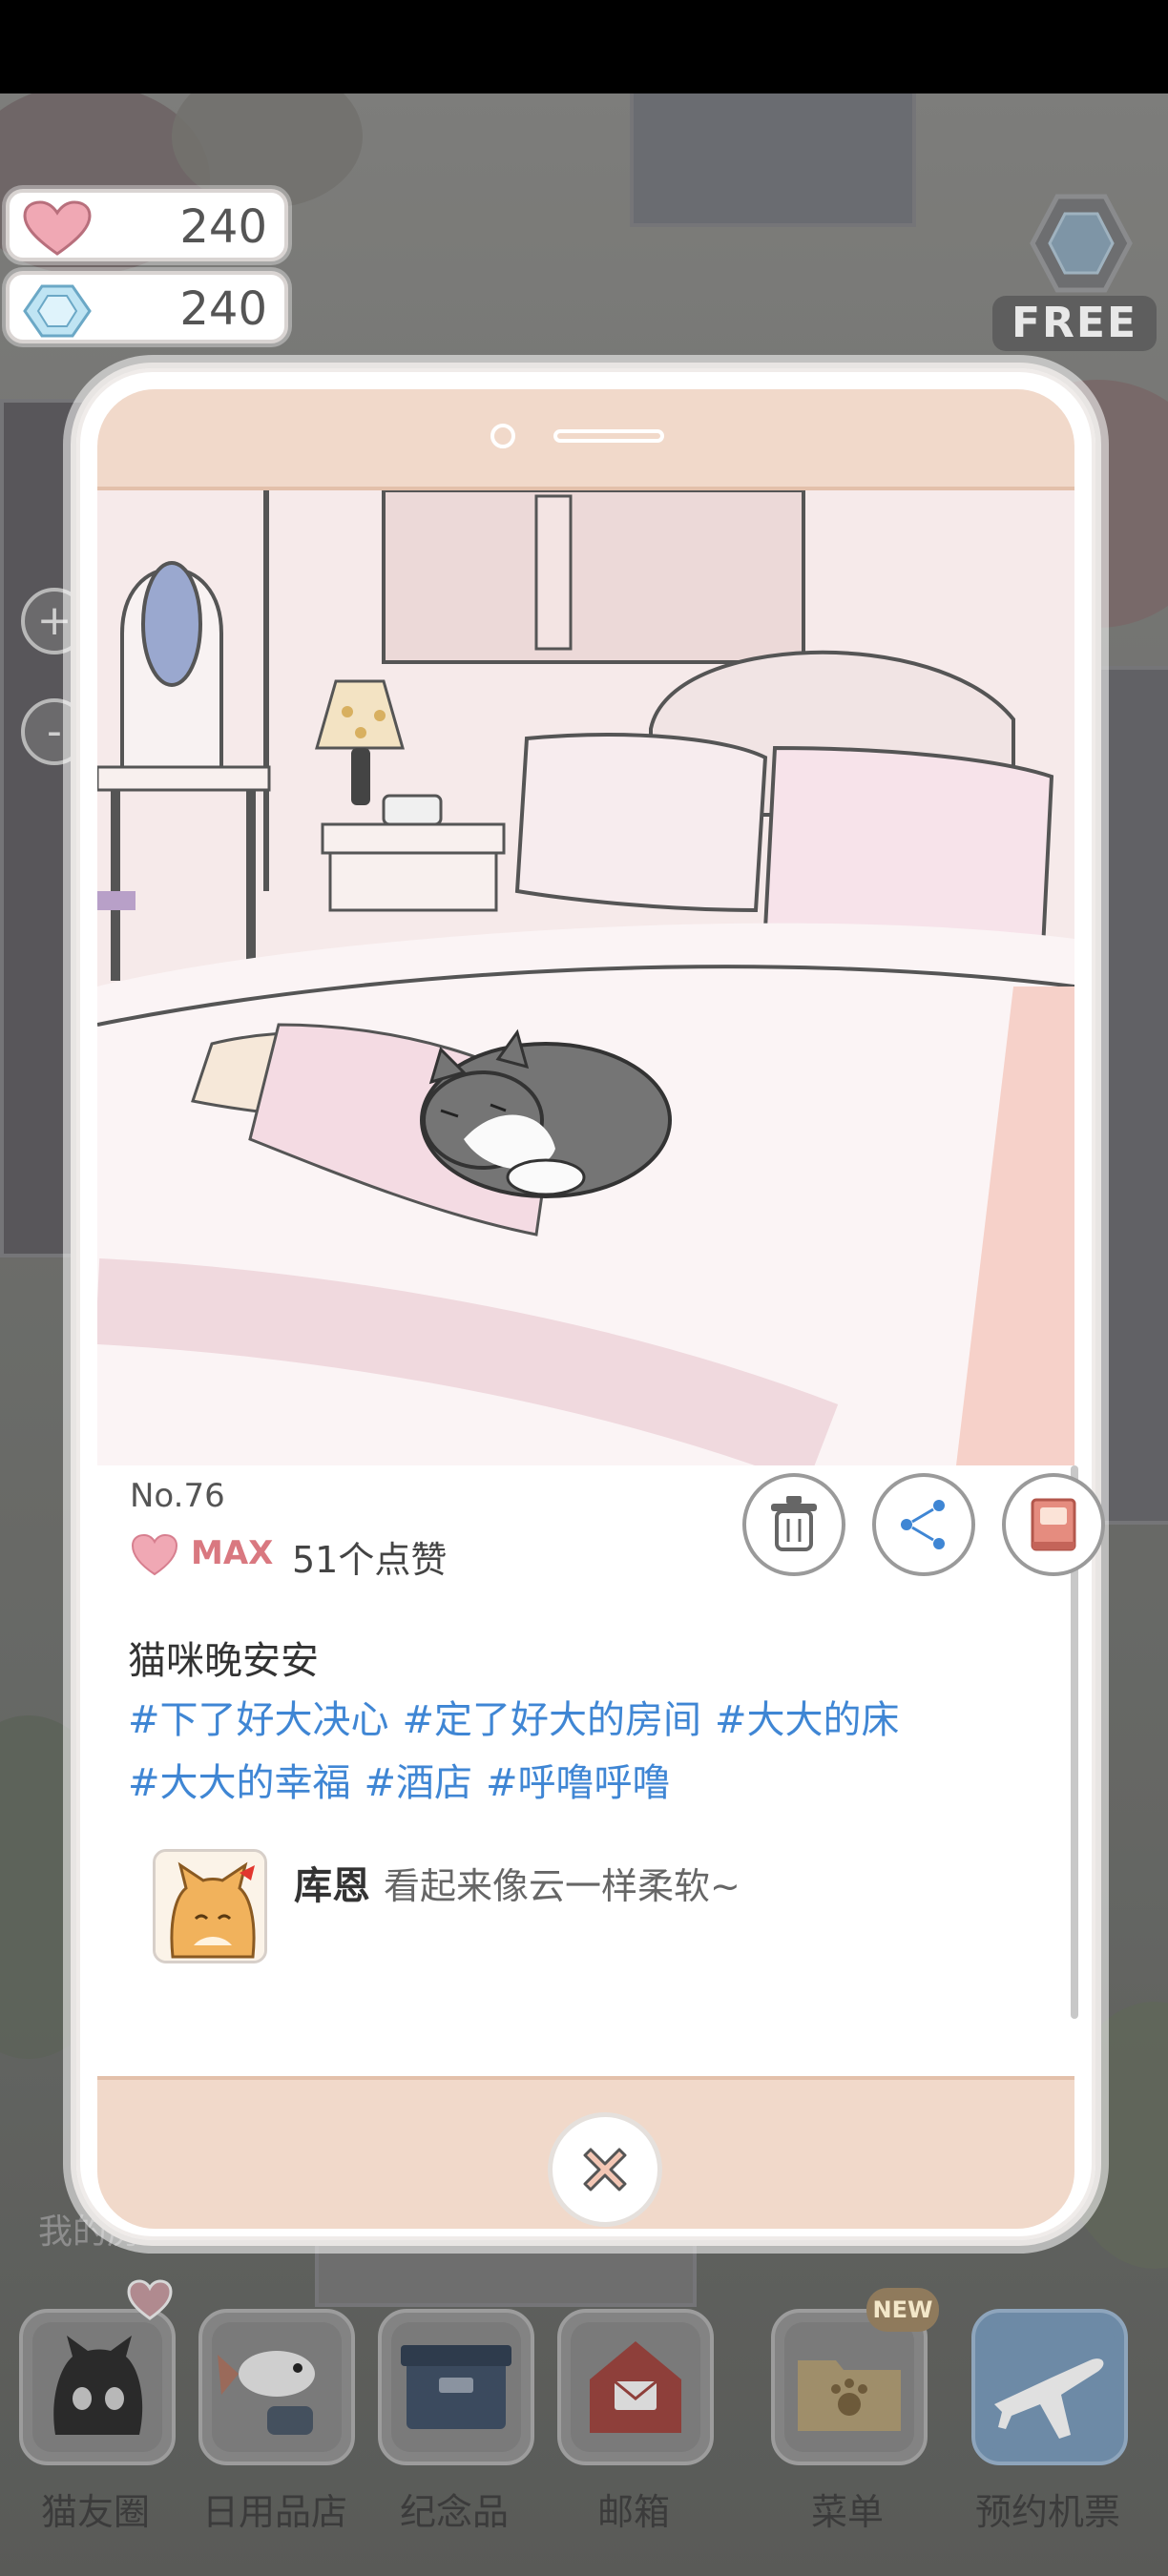  Describe the element at coordinates (332, 1886) in the screenshot. I see `comment-author: 库恩` at that location.